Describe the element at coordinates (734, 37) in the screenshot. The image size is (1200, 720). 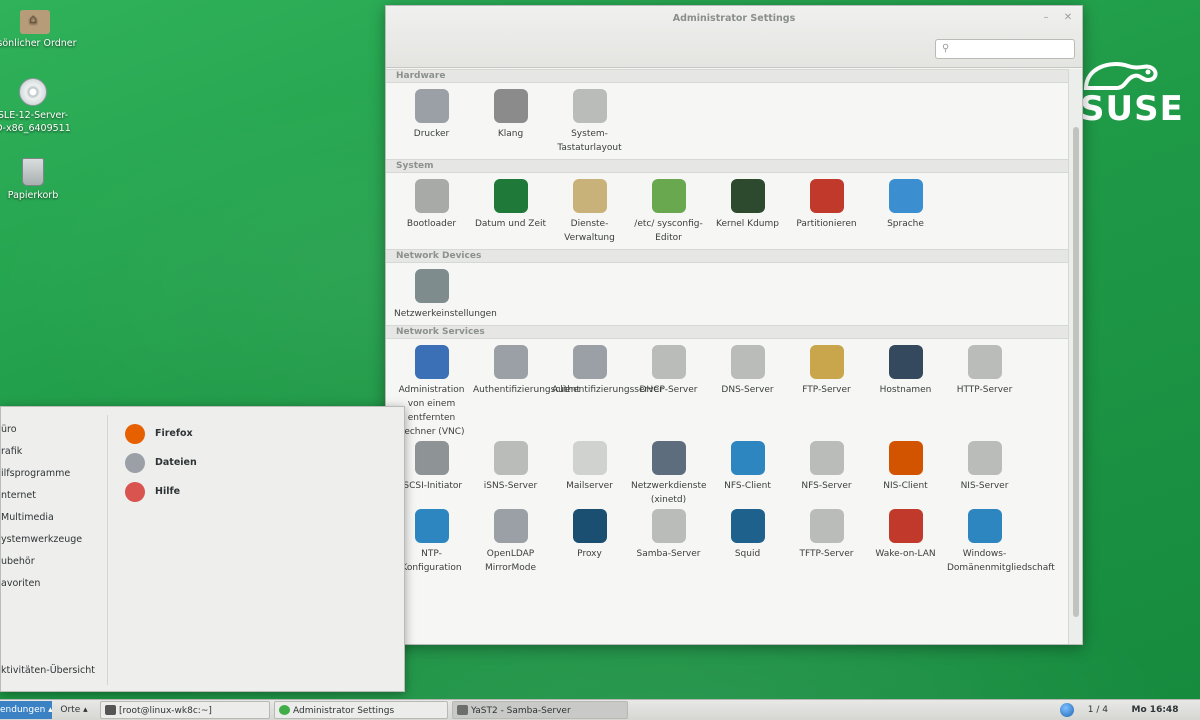
I see `window-titlebar: Administrator Settings – ✕ ⚲` at that location.